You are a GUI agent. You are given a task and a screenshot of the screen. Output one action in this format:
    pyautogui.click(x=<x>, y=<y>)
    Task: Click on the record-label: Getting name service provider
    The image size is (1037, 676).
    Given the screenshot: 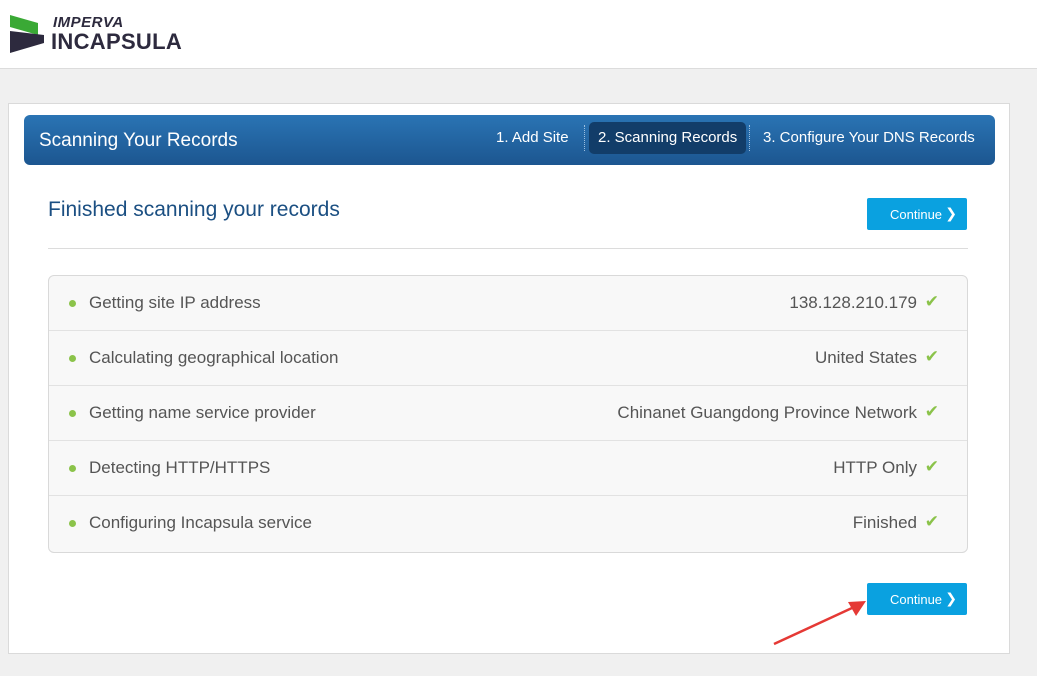 What is the action you would take?
    pyautogui.click(x=202, y=412)
    